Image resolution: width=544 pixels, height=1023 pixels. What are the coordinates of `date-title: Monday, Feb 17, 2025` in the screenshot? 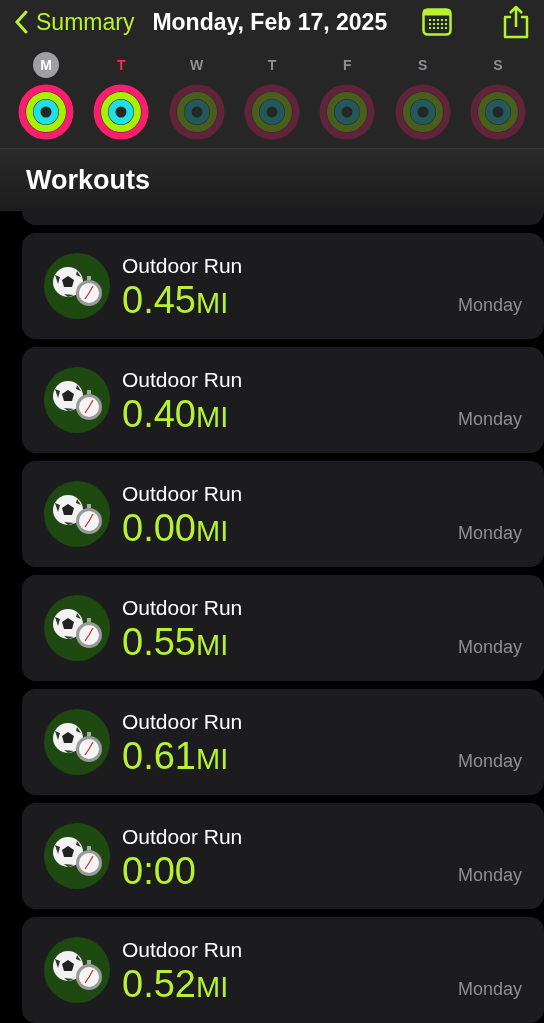 It's located at (270, 22).